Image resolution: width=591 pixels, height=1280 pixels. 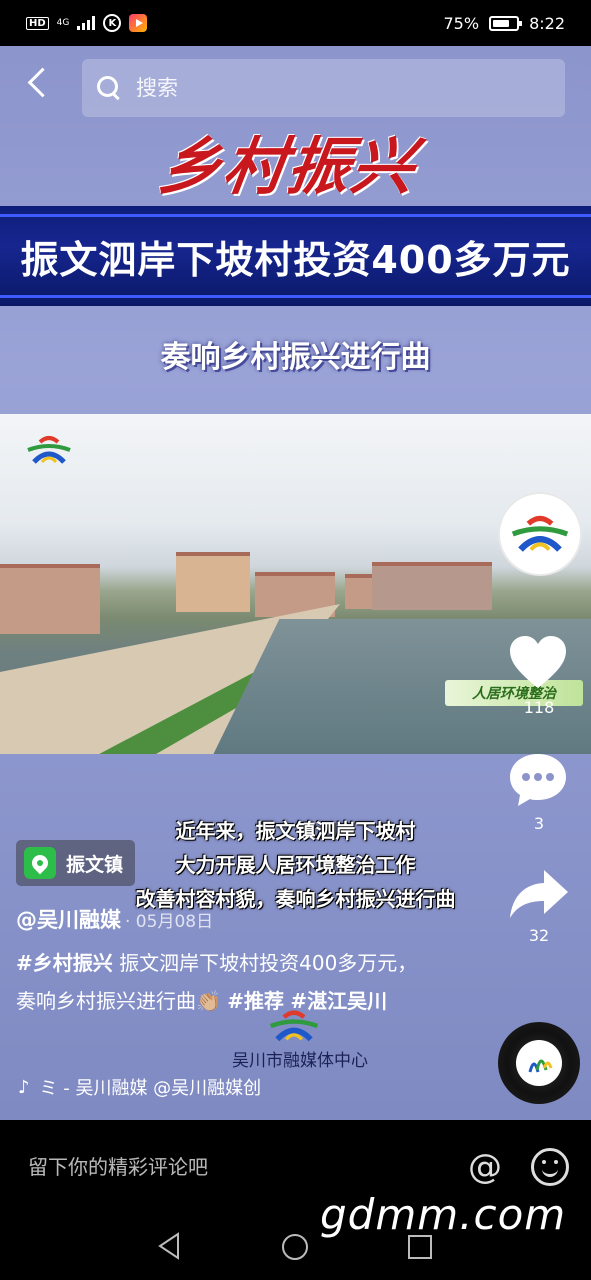 What do you see at coordinates (68, 919) in the screenshot?
I see `author-name: @吴川融媒` at bounding box center [68, 919].